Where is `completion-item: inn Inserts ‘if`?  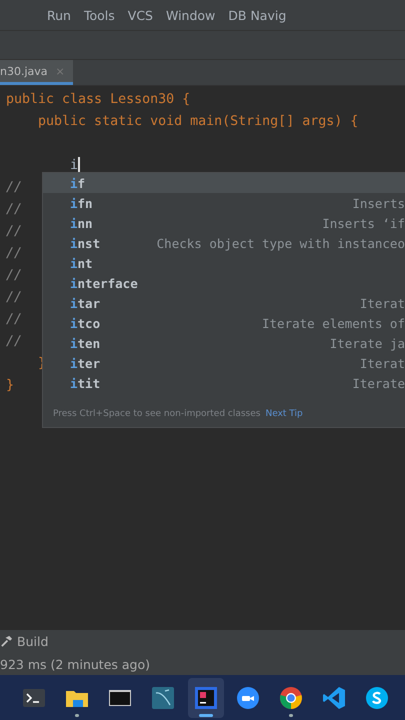 completion-item: inn Inserts ‘if is located at coordinates (224, 223).